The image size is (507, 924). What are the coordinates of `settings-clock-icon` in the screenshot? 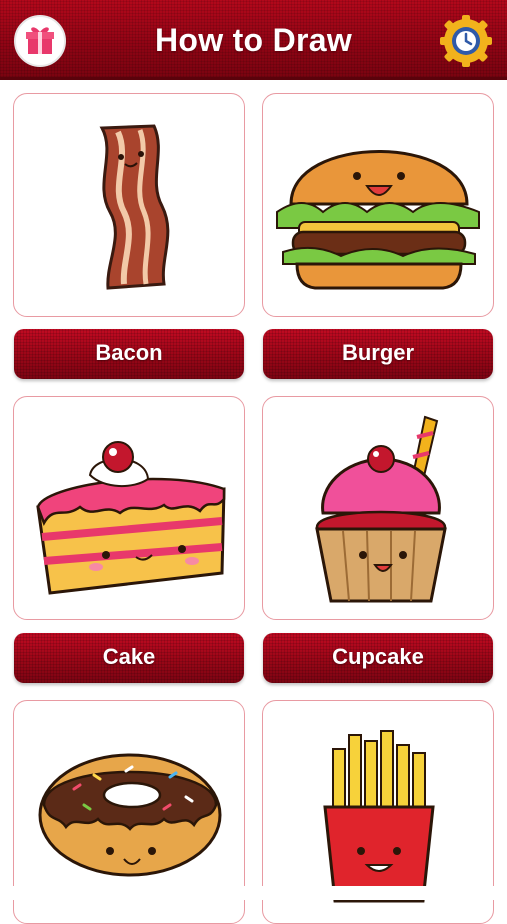 It's located at (466, 41).